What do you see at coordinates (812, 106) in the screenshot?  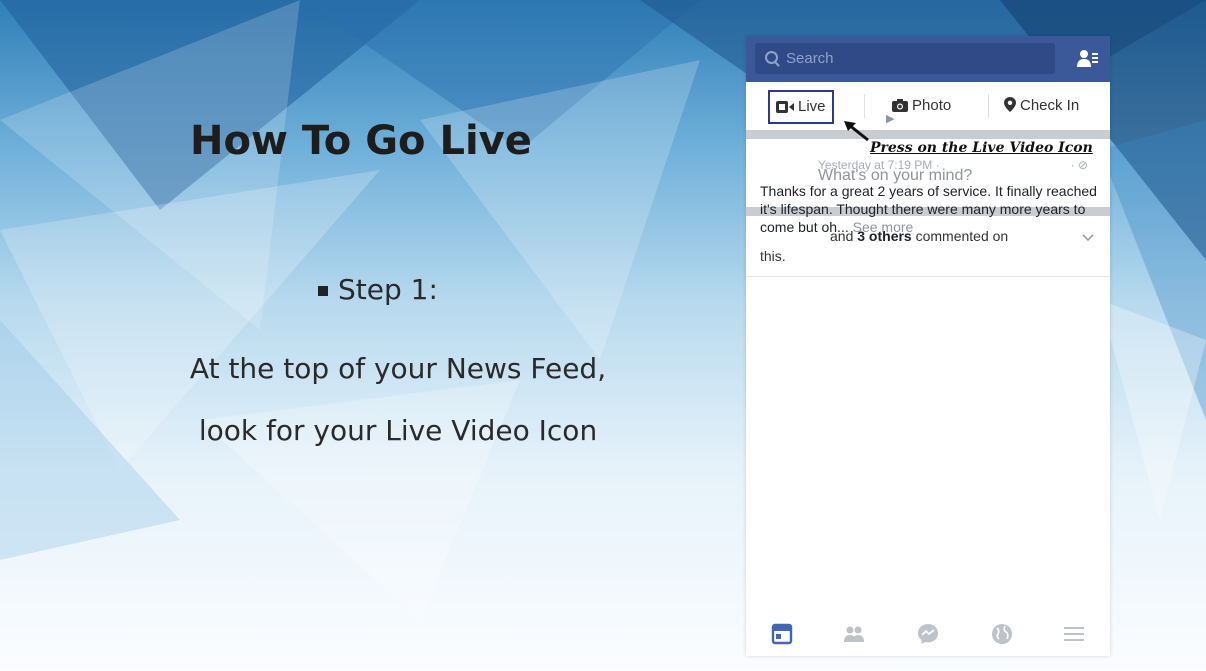 I see `live-label: Live` at bounding box center [812, 106].